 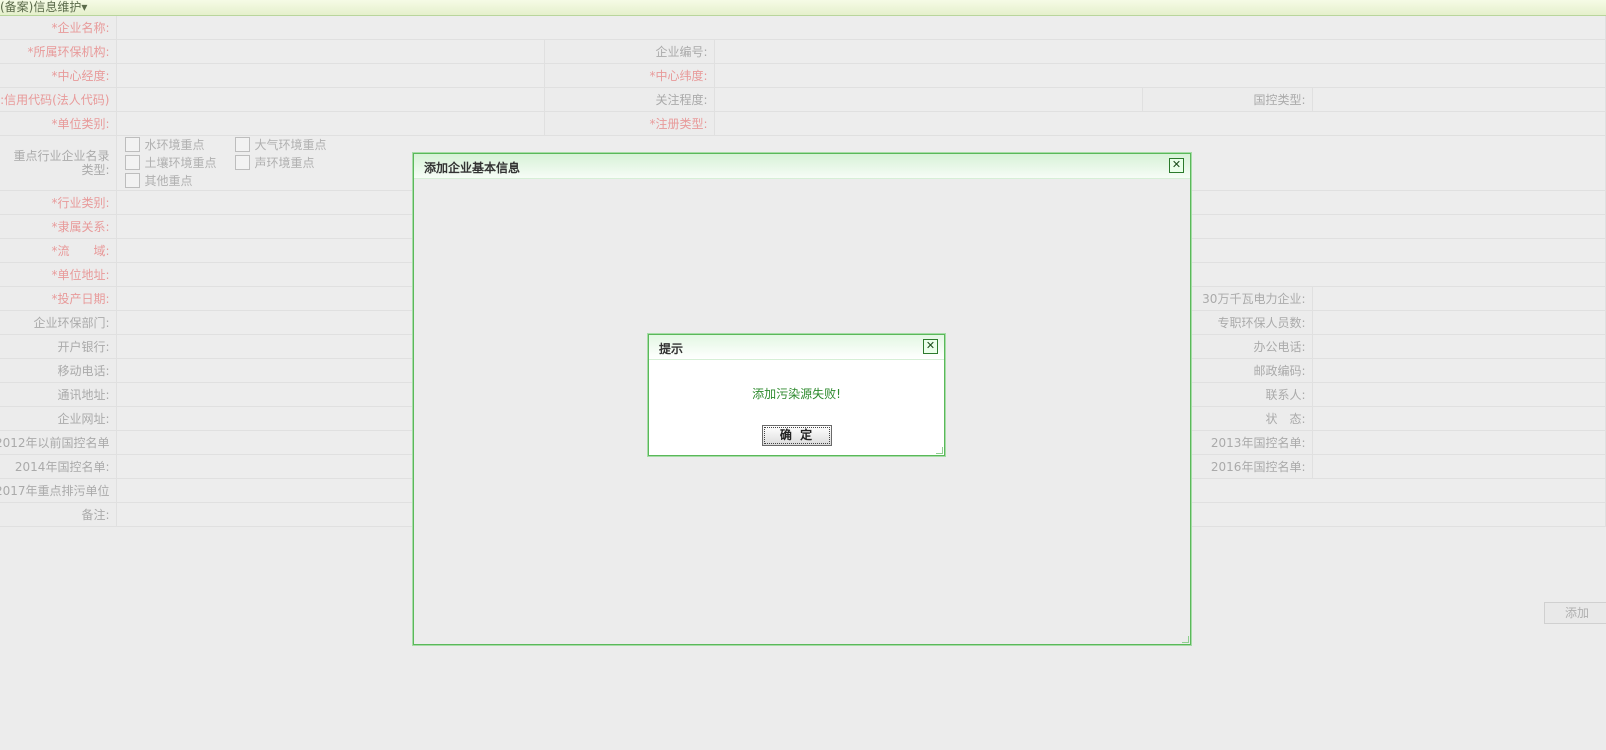 I want to click on input-list-2016, so click(x=1459, y=466).